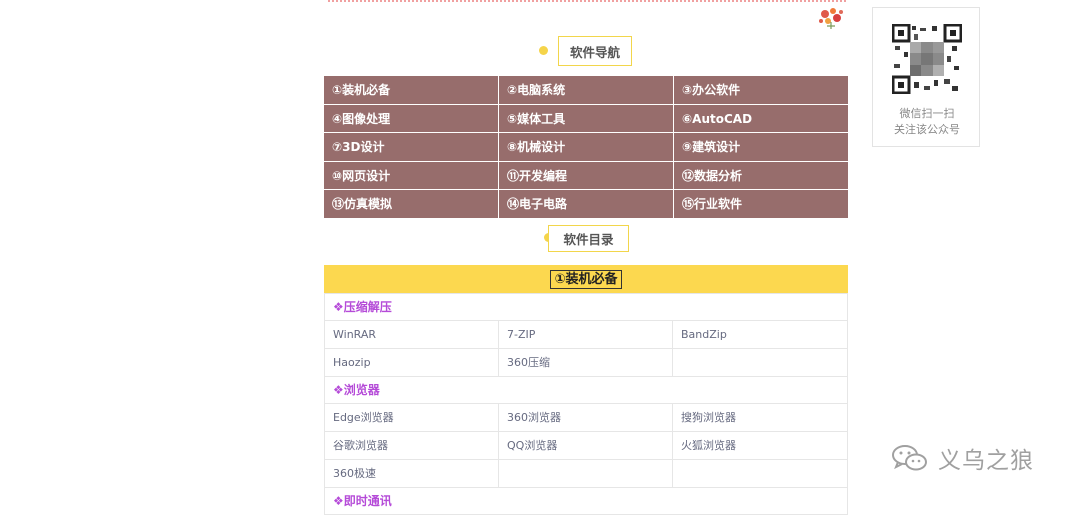  What do you see at coordinates (761, 175) in the screenshot?
I see `nav-item: ⑫数据分析` at bounding box center [761, 175].